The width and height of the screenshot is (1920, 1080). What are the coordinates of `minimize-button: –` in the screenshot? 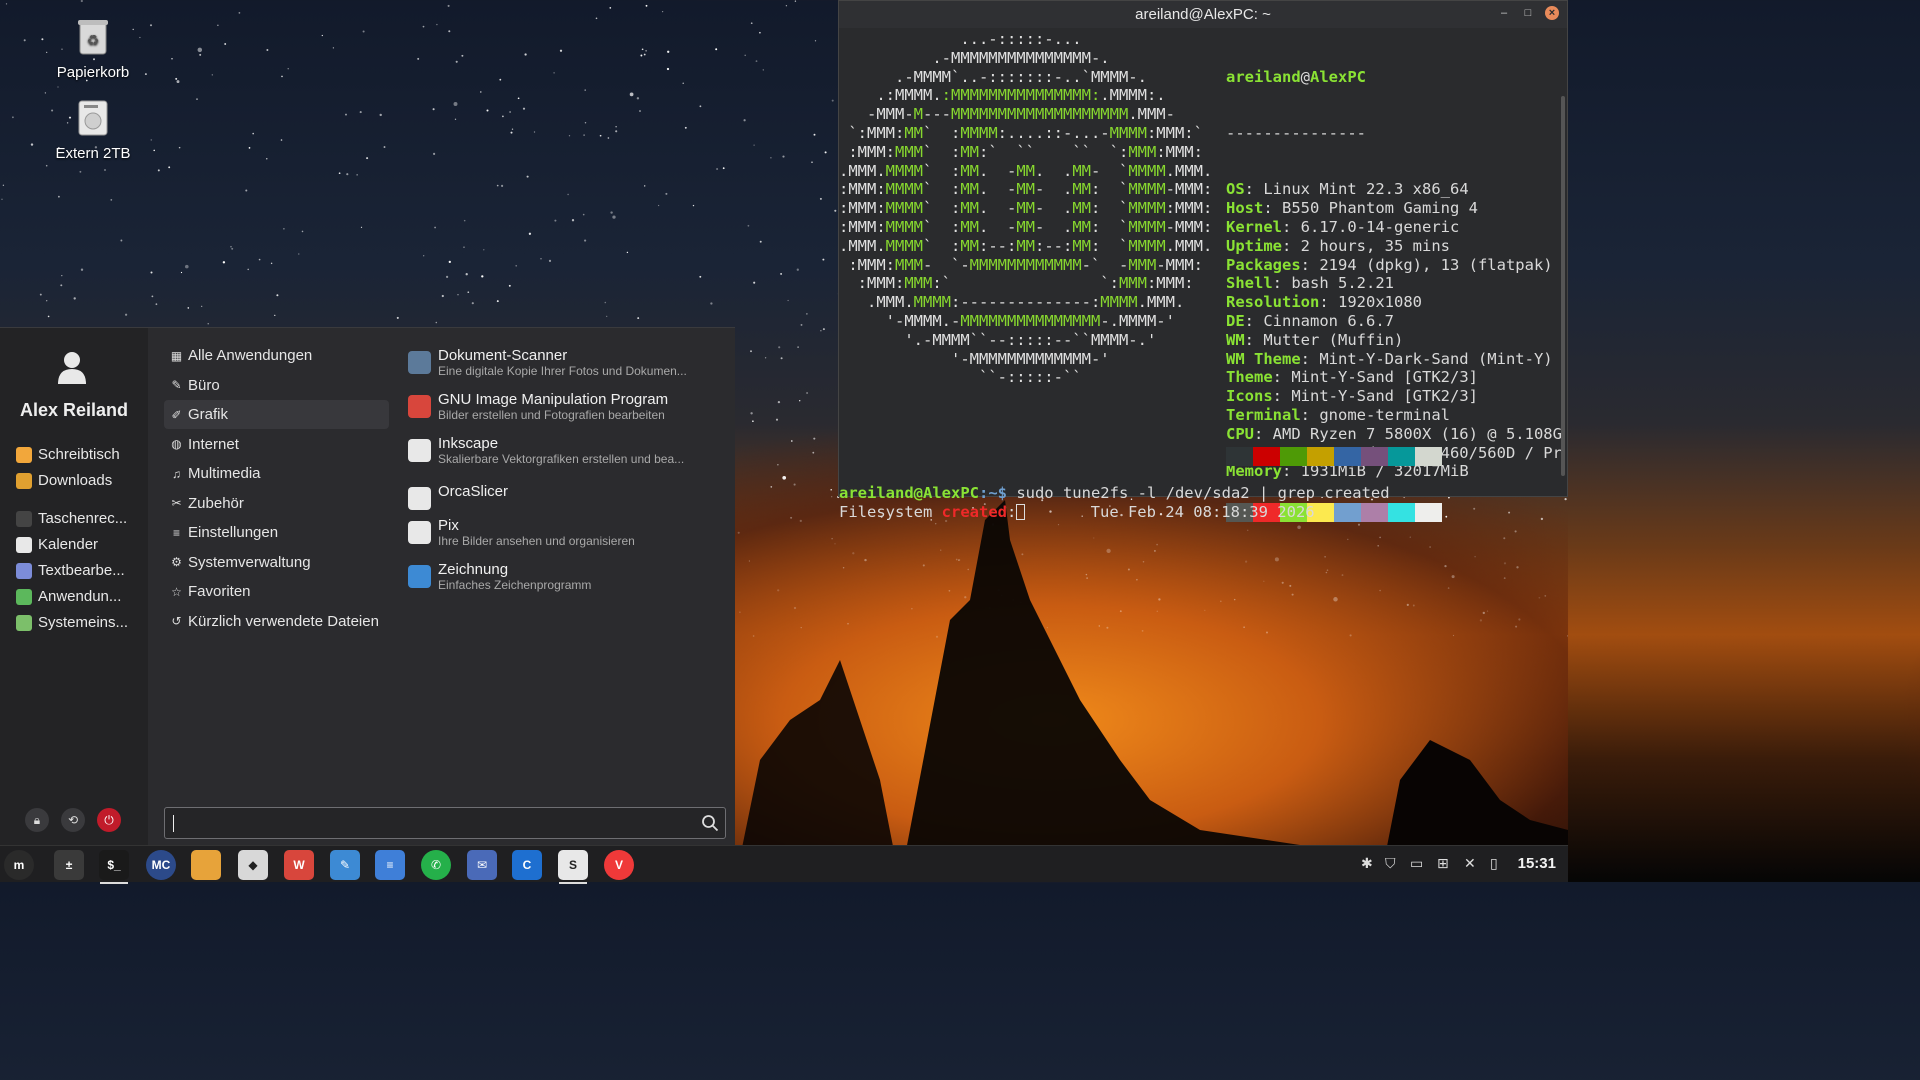 It's located at (1504, 13).